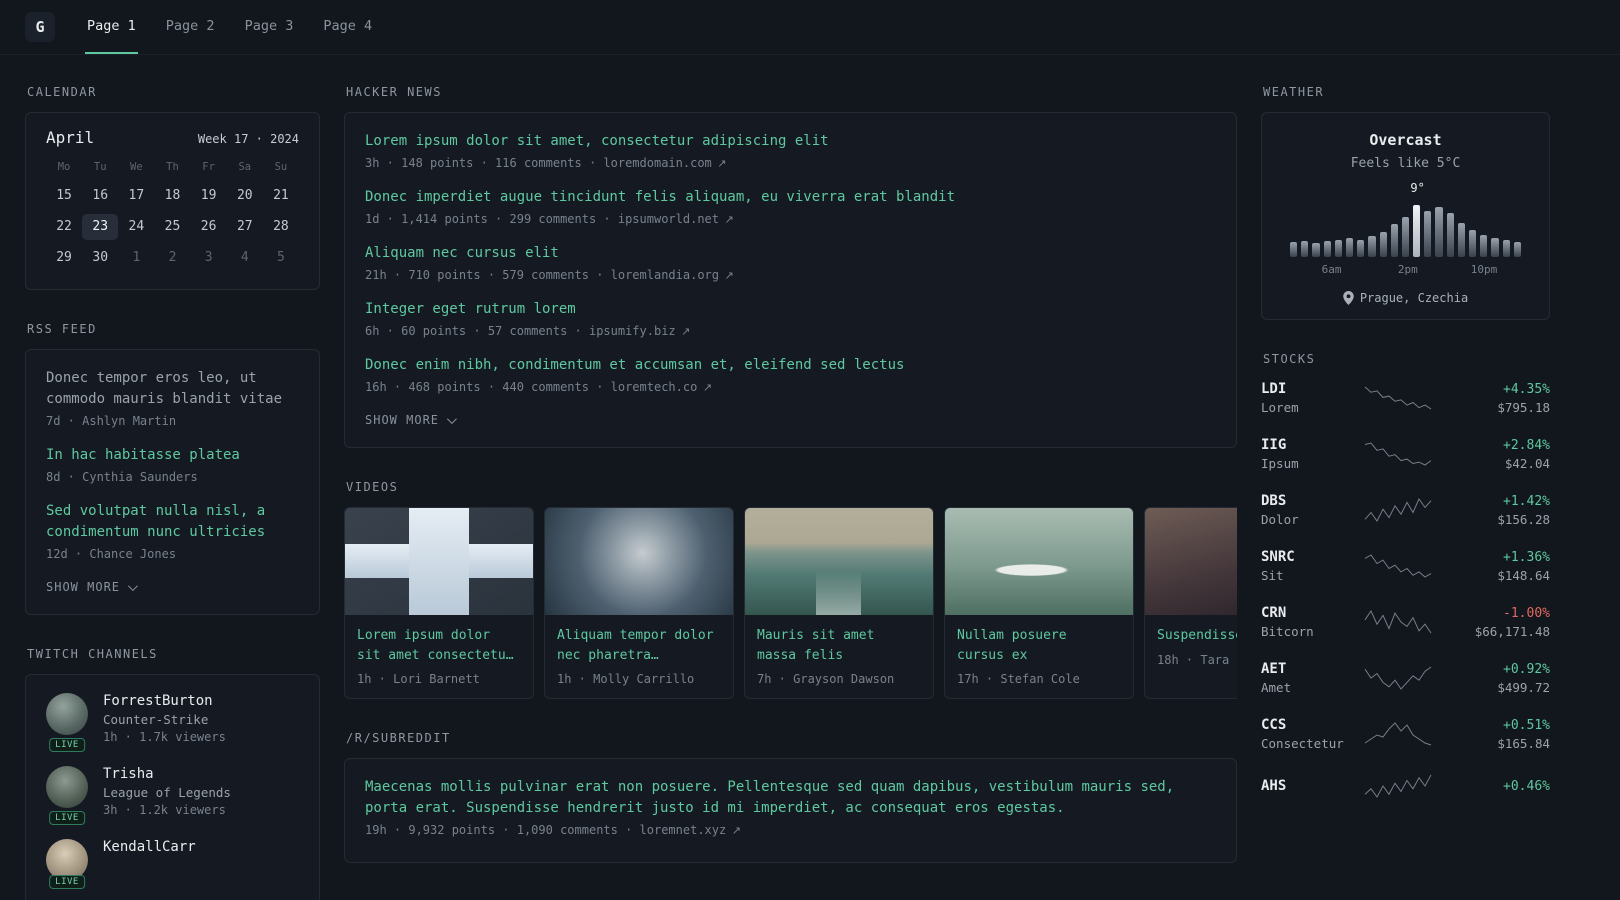 The width and height of the screenshot is (1620, 900). What do you see at coordinates (1405, 398) in the screenshot?
I see `stock-row: LDI Lorem +4.35% $795.18` at bounding box center [1405, 398].